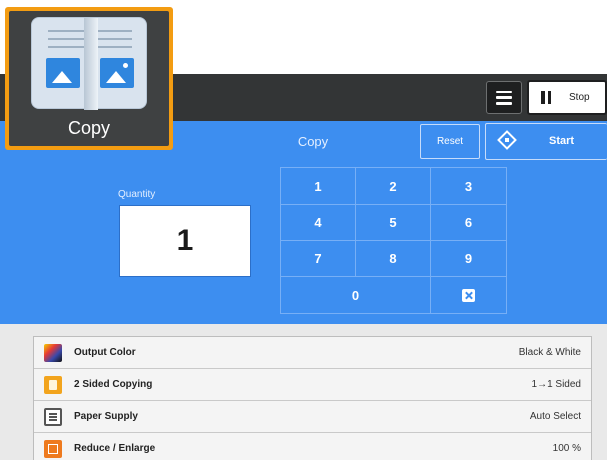 This screenshot has height=460, width=607. What do you see at coordinates (113, 384) in the screenshot?
I see `setting-label: 2 Sided Copying` at bounding box center [113, 384].